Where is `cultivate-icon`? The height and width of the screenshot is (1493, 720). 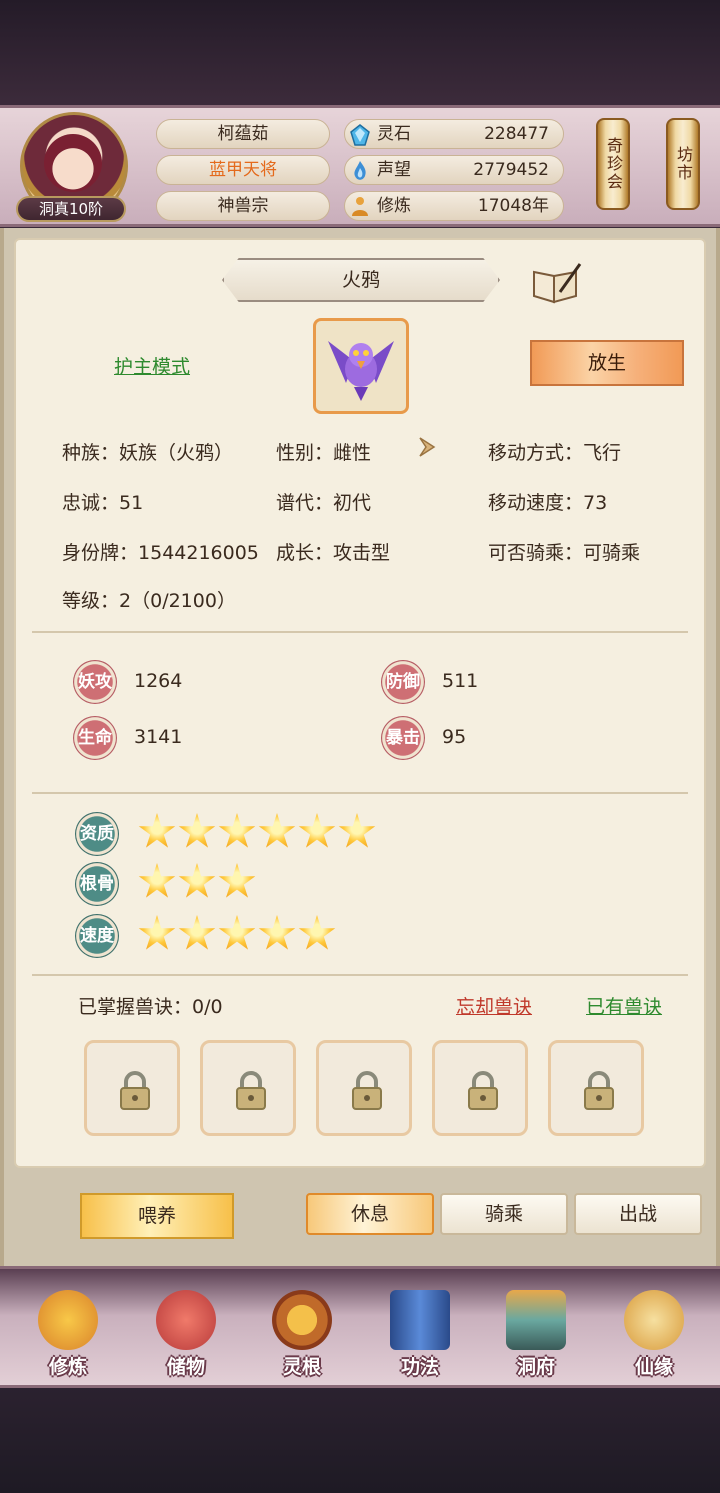
cultivate-icon is located at coordinates (68, 1320).